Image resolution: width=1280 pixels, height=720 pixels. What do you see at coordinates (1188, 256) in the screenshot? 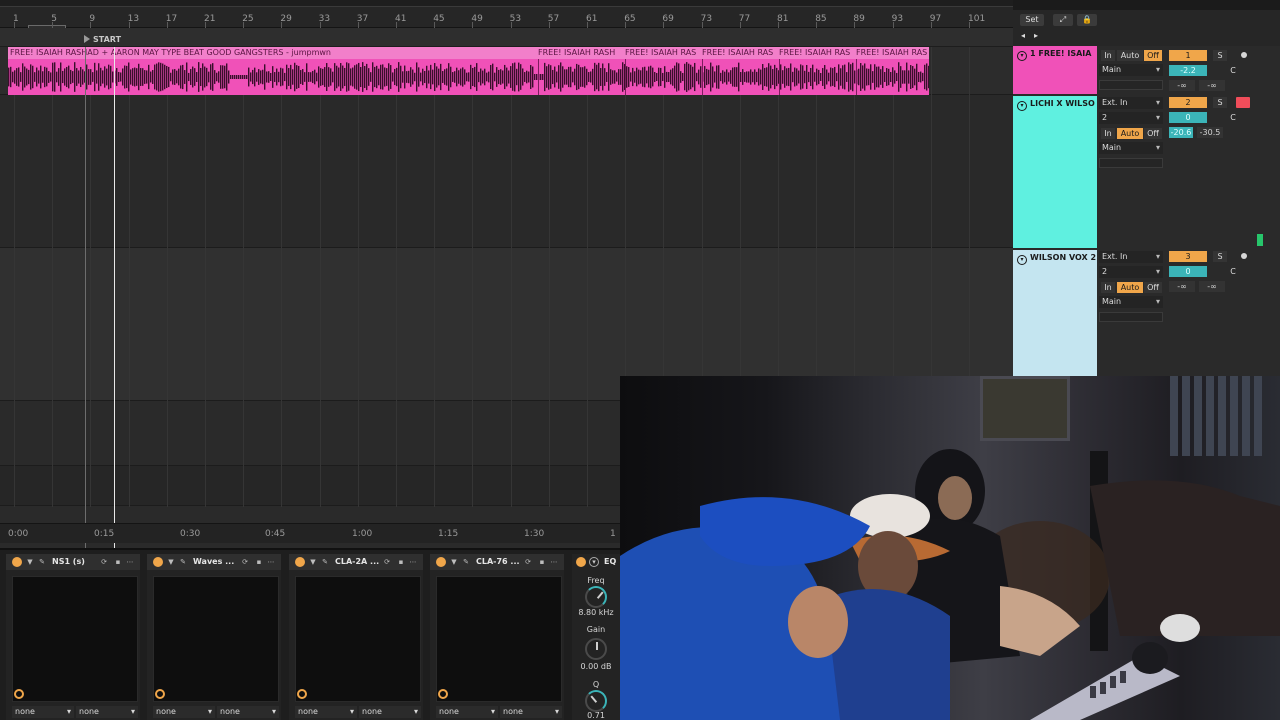
I see `track-activator: 3` at bounding box center [1188, 256].